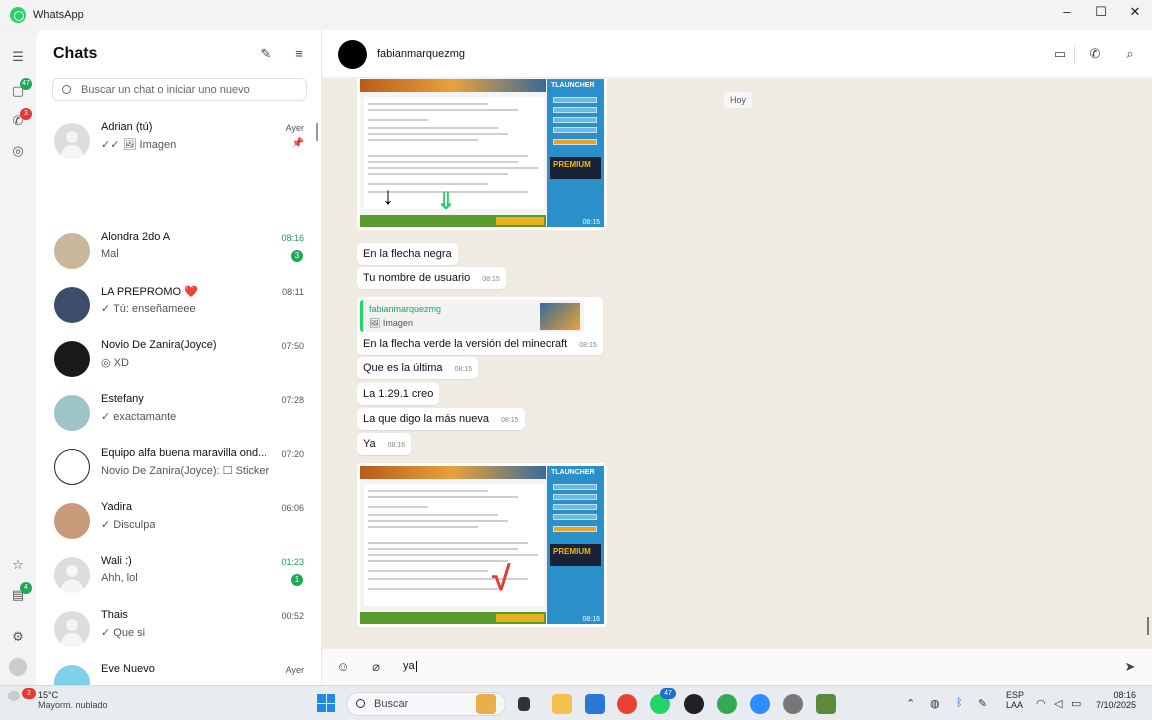  I want to click on message-bubble: La que digo la más nueva 08:15, so click(441, 419).